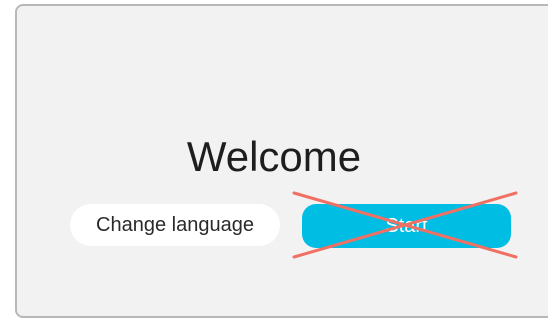 Image resolution: width=548 pixels, height=318 pixels. I want to click on change-language-button: Change language, so click(175, 225).